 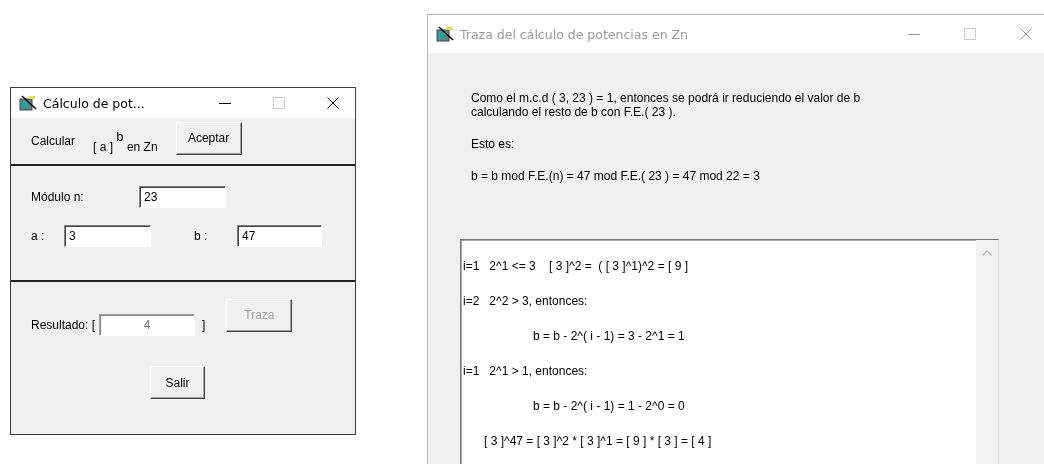 What do you see at coordinates (493, 144) in the screenshot?
I see `paragraph: Esto es:` at bounding box center [493, 144].